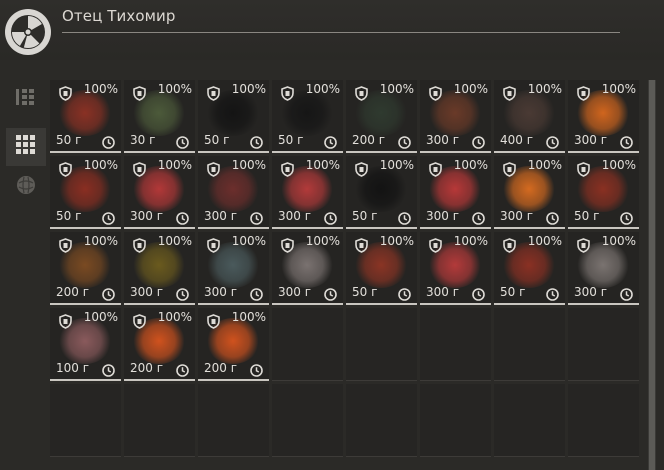 The width and height of the screenshot is (664, 470). I want to click on grid-icon, so click(26, 147).